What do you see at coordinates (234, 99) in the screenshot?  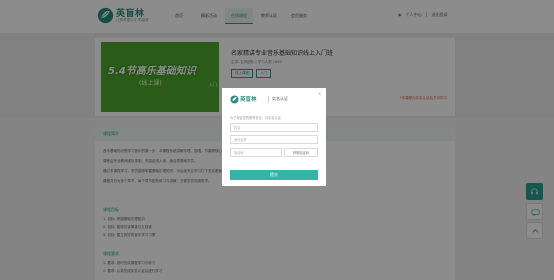 I see `brand-leaf-icon` at bounding box center [234, 99].